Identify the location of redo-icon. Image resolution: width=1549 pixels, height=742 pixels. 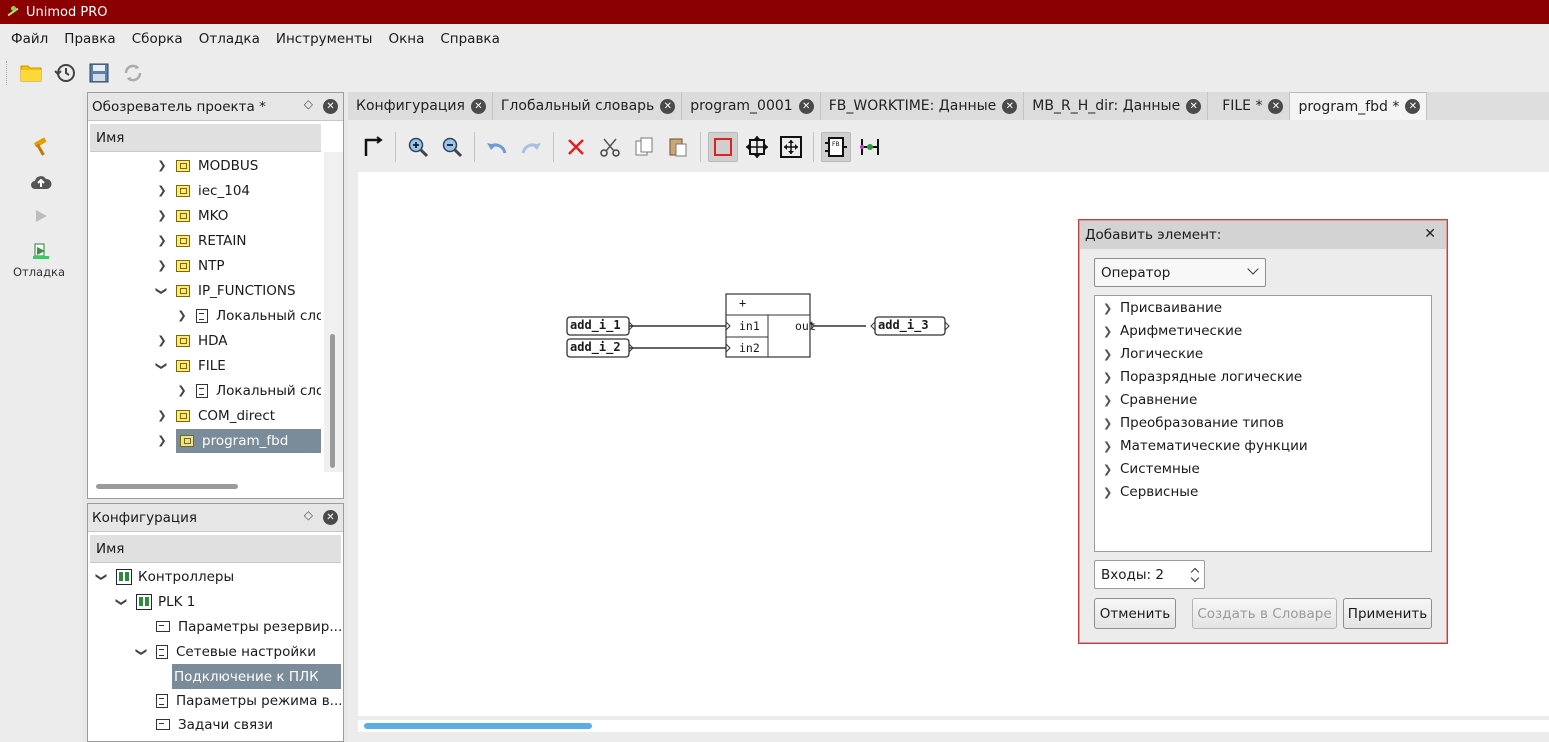
(531, 147).